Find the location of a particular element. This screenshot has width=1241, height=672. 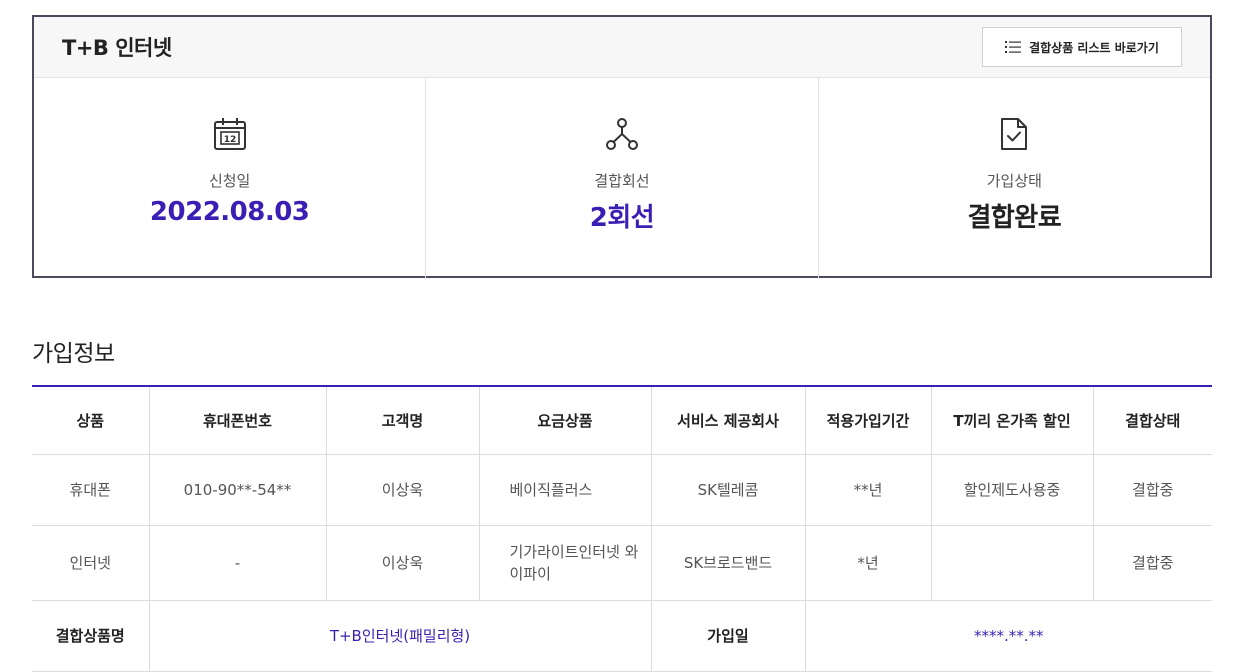

cell-plan: 기가라이트인터넷 와이파이 is located at coordinates (565, 563).